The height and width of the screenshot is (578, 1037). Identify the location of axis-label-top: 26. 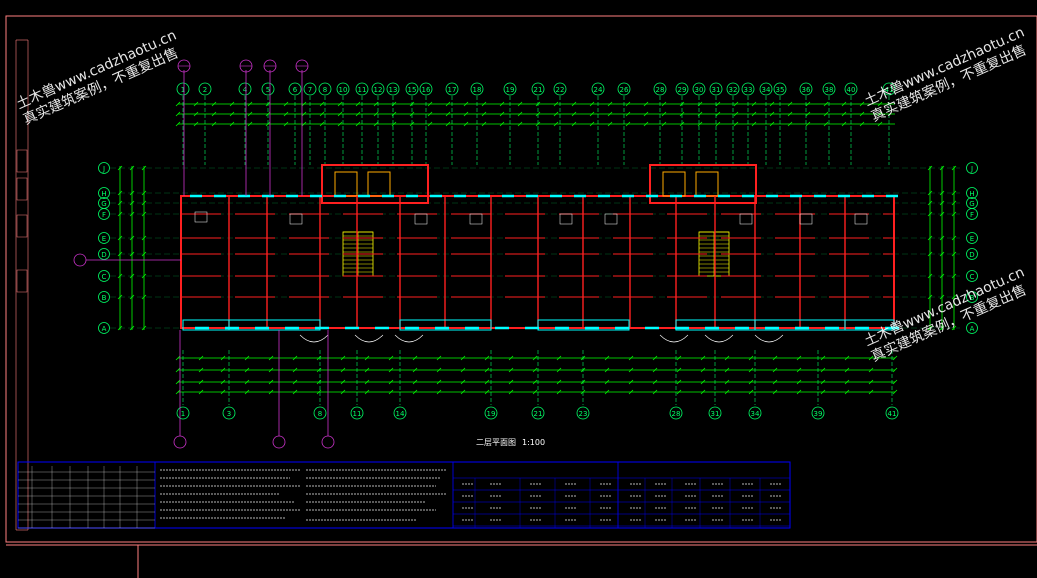
(624, 90).